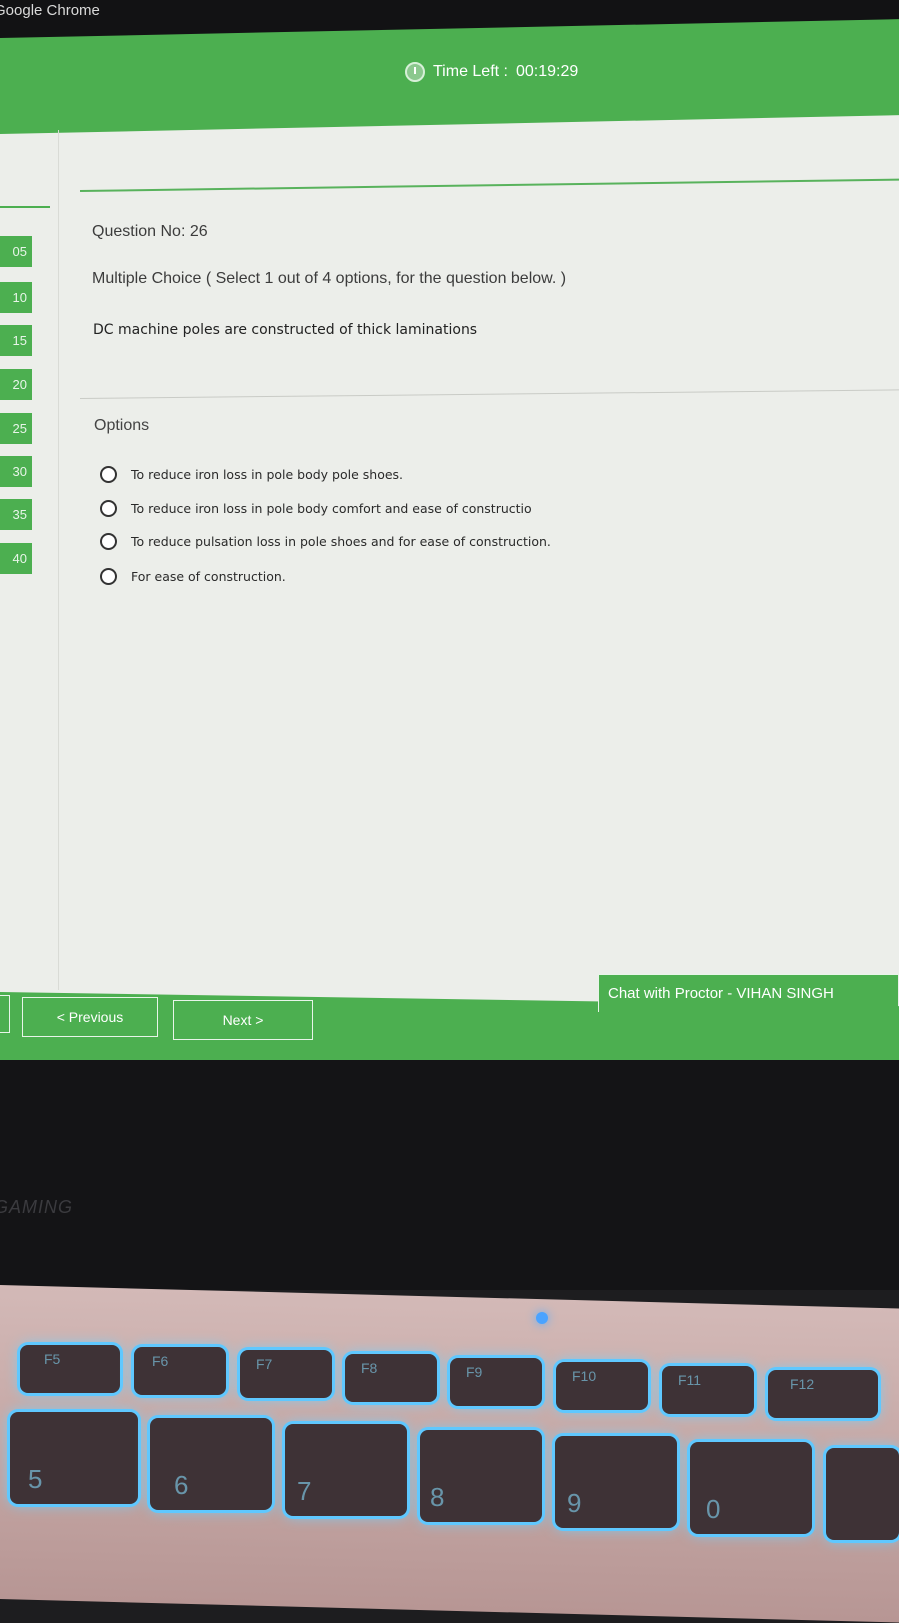 This screenshot has height=1623, width=899. Describe the element at coordinates (243, 1020) in the screenshot. I see `next-button: Next >` at that location.